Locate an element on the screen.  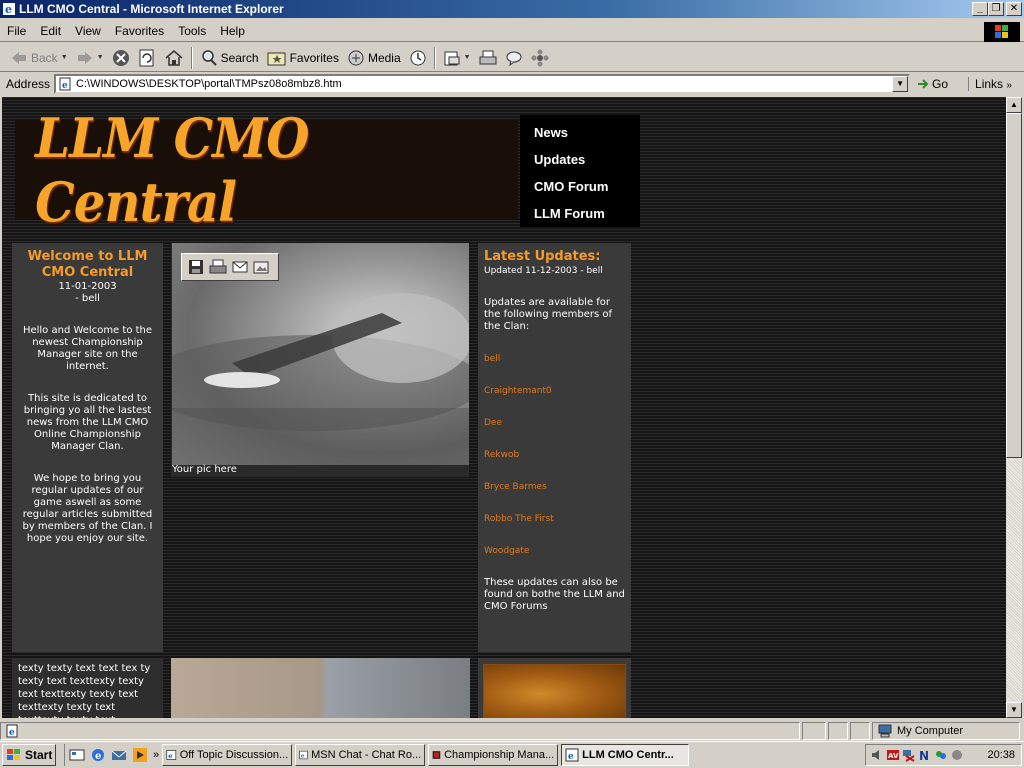
my-computer-icon is located at coordinates (885, 730).